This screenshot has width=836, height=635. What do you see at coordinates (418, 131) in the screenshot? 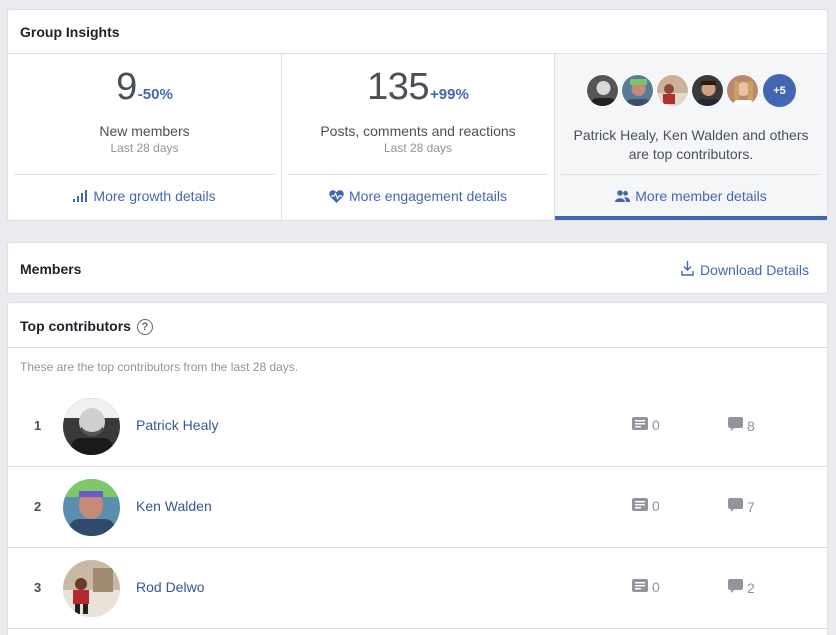
I see `engagement-label: Posts, comments and reactions` at bounding box center [418, 131].